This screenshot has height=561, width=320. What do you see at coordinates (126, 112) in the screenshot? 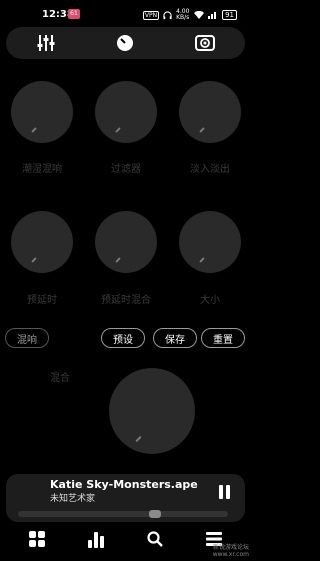
I see `knob-filter` at bounding box center [126, 112].